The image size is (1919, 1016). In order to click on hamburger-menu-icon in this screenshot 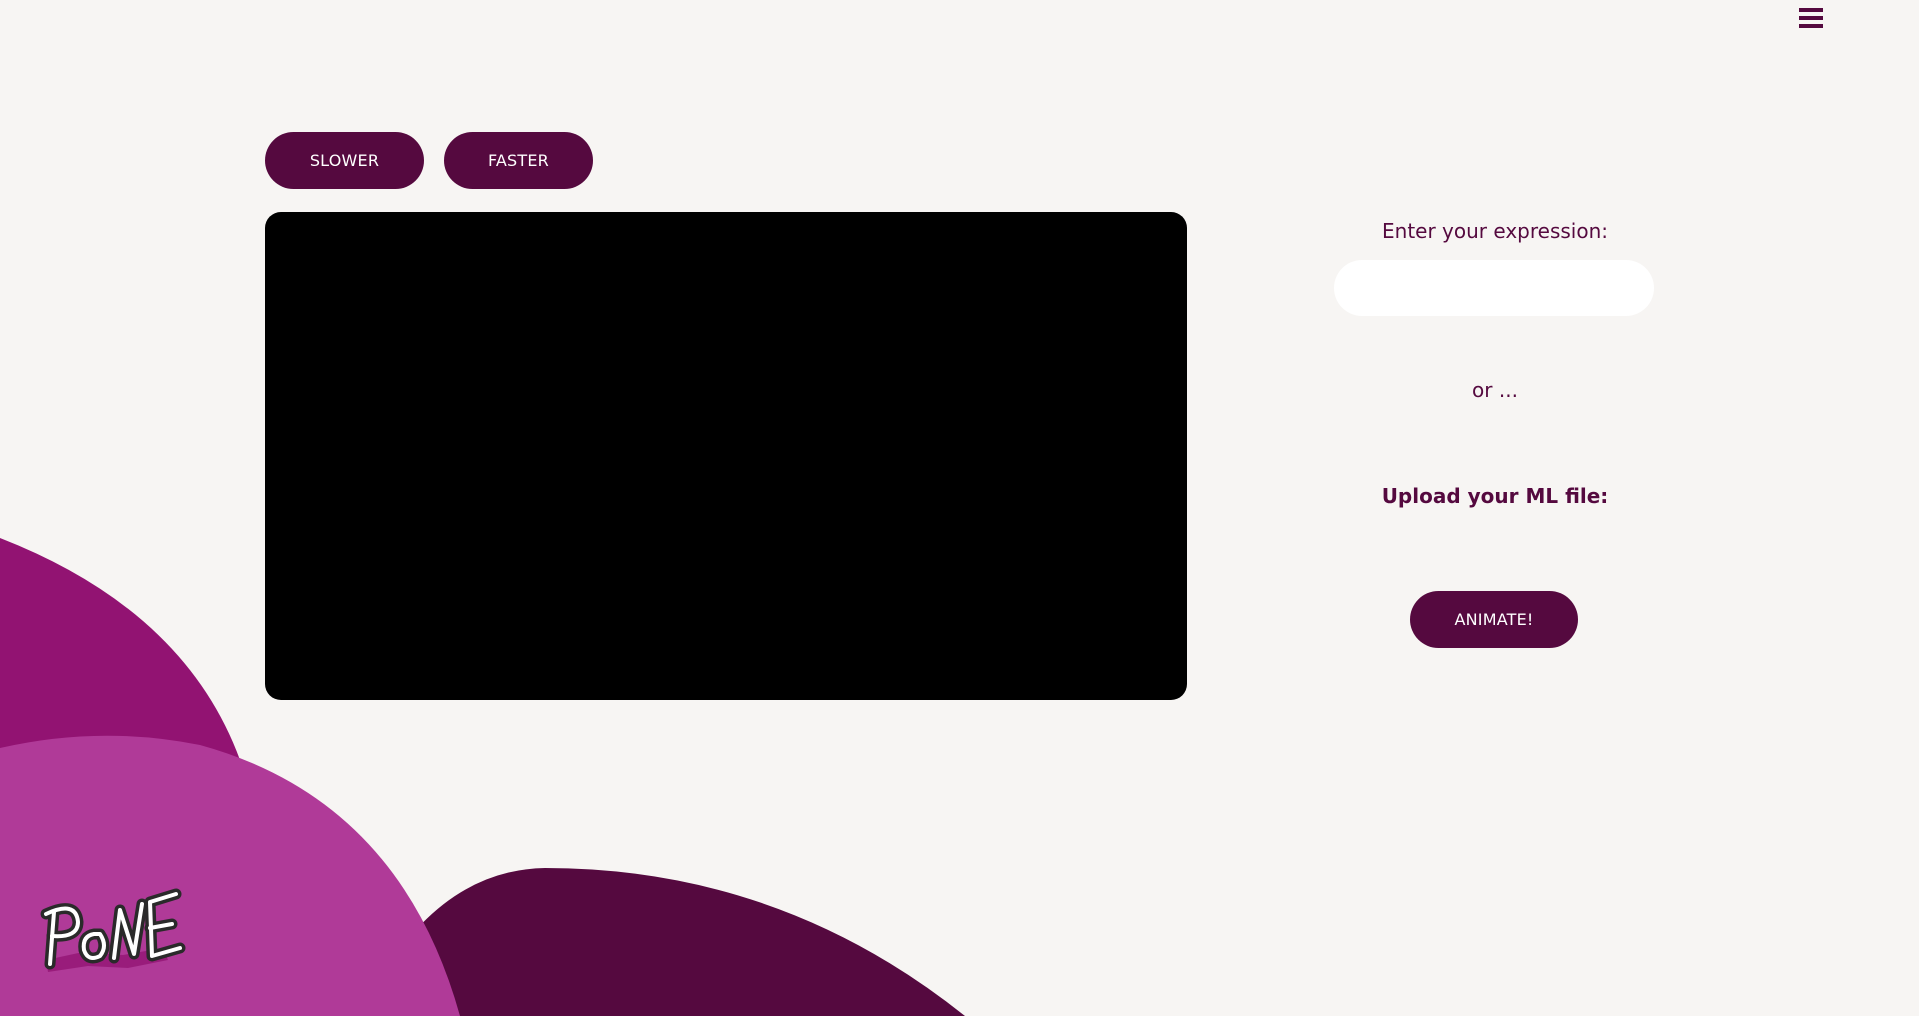, I will do `click(1811, 19)`.